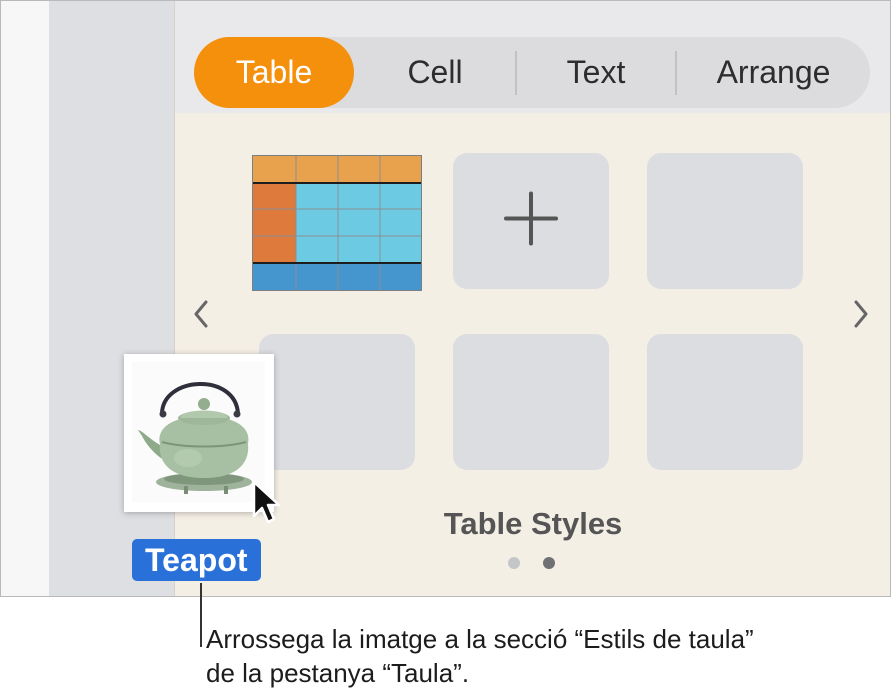 Image resolution: width=891 pixels, height=692 pixels. Describe the element at coordinates (514, 563) in the screenshot. I see `page-dot` at that location.